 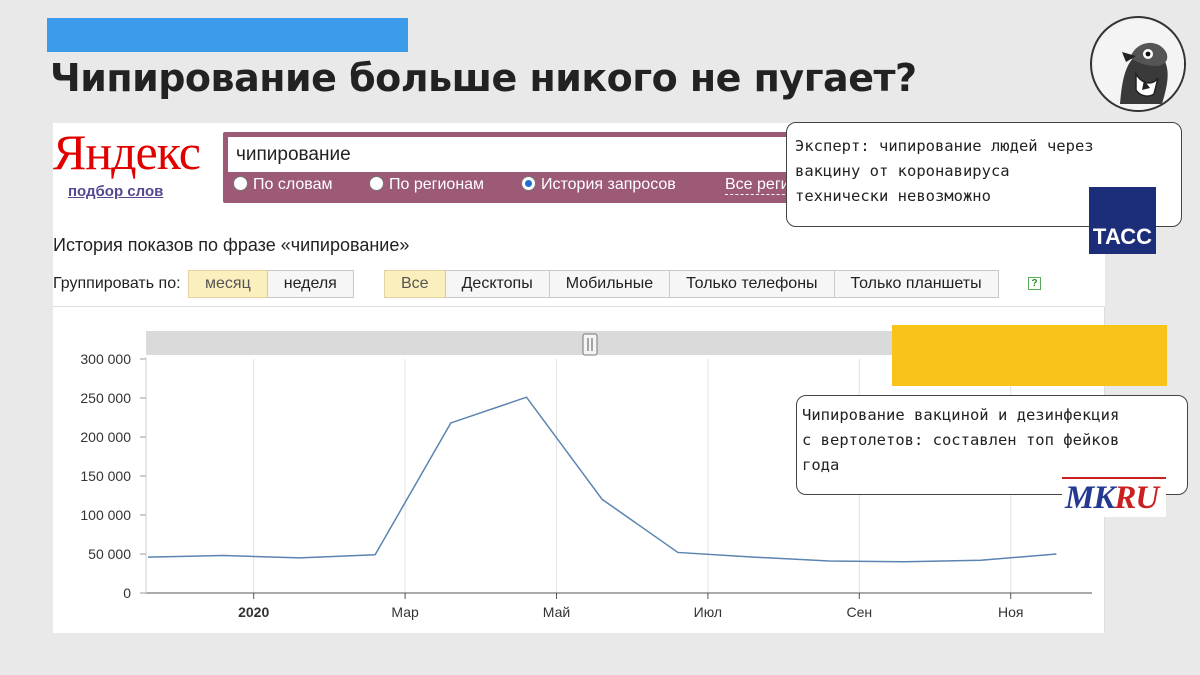 I want to click on mkru-logo: MKRU, so click(x=1114, y=497).